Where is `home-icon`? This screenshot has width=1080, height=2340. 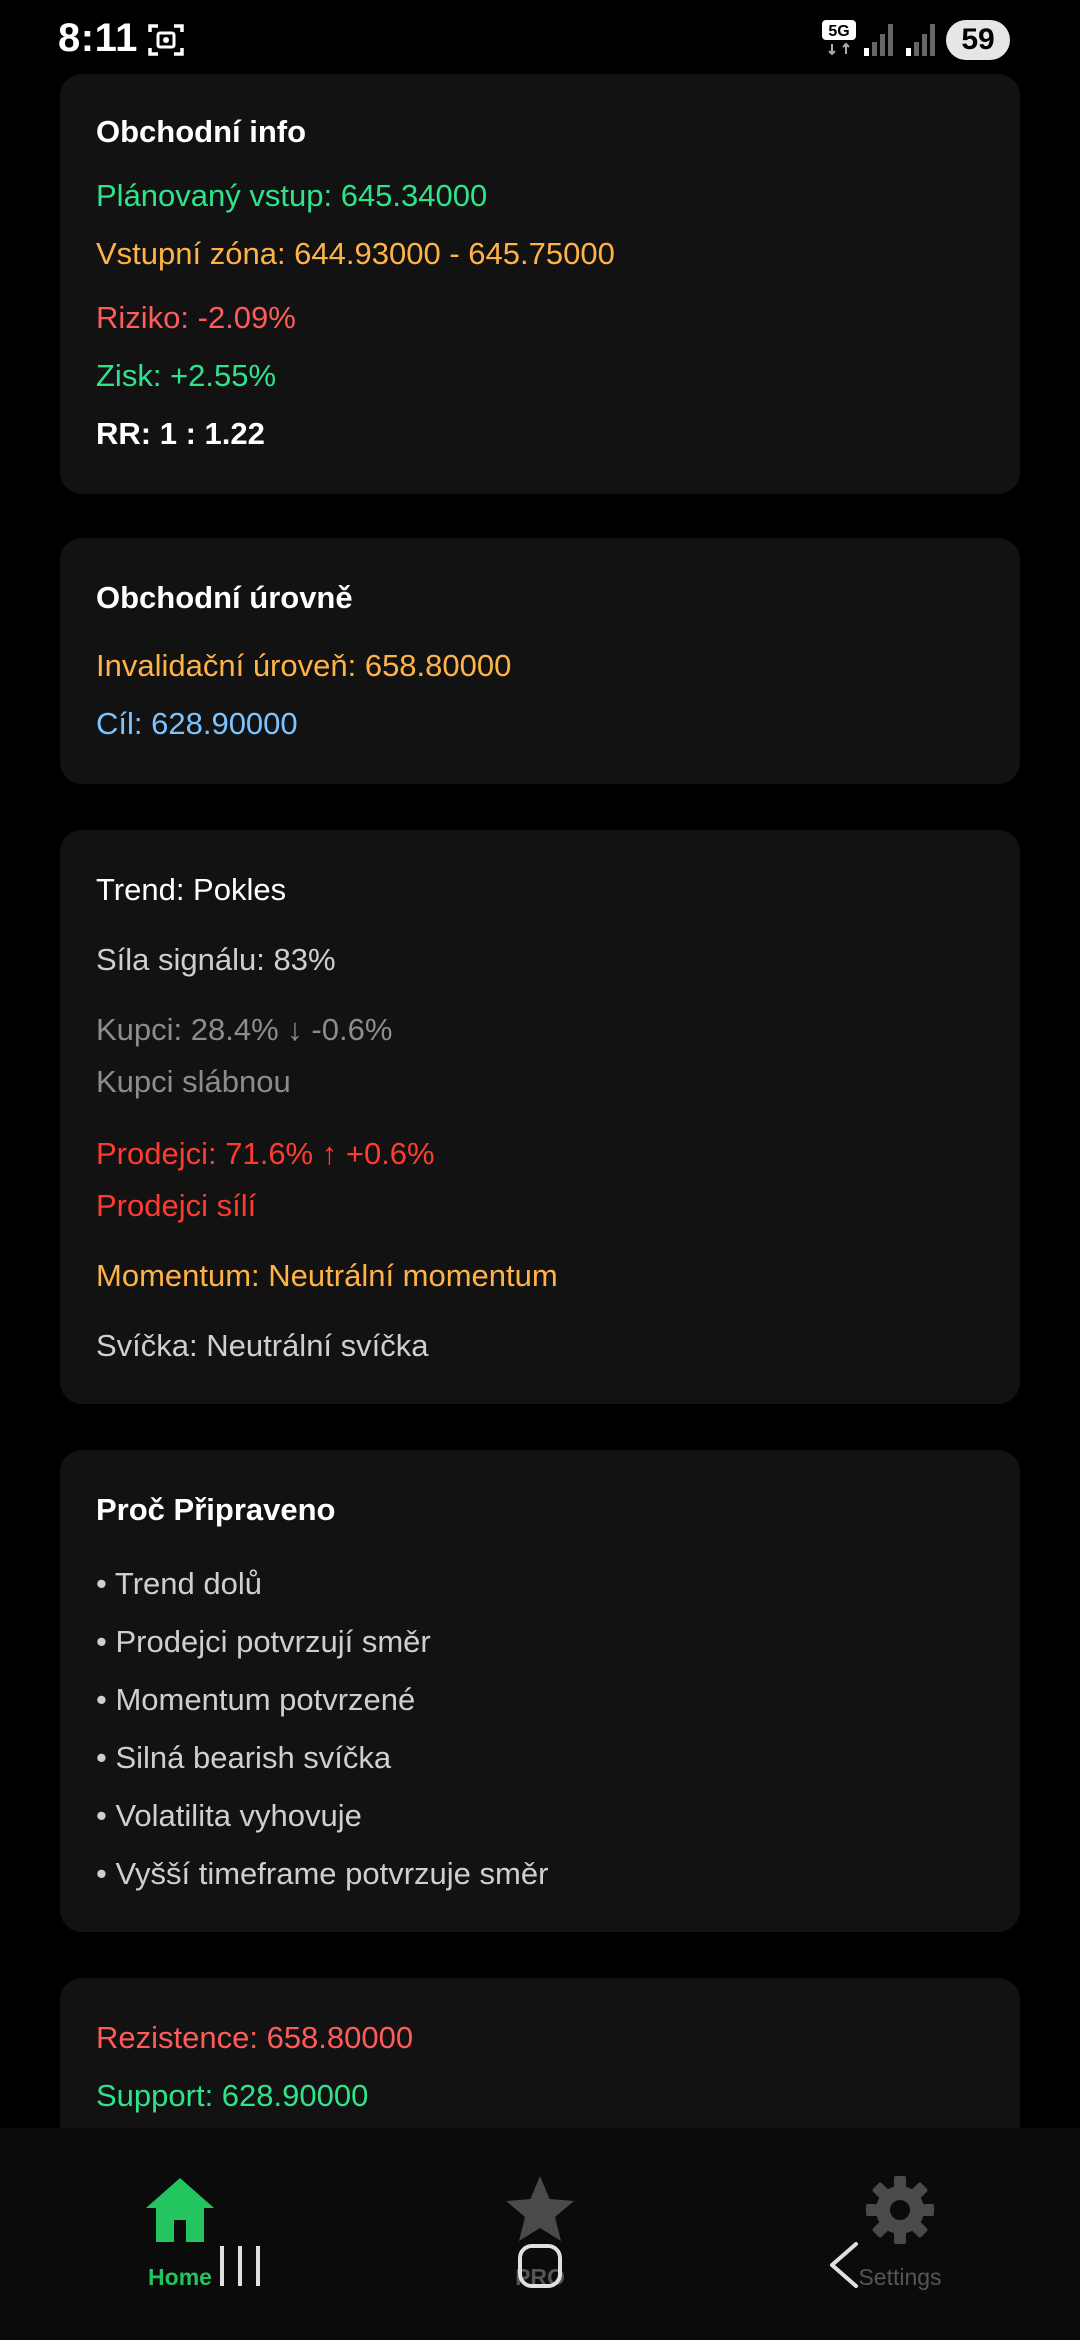
home-icon is located at coordinates (180, 2210).